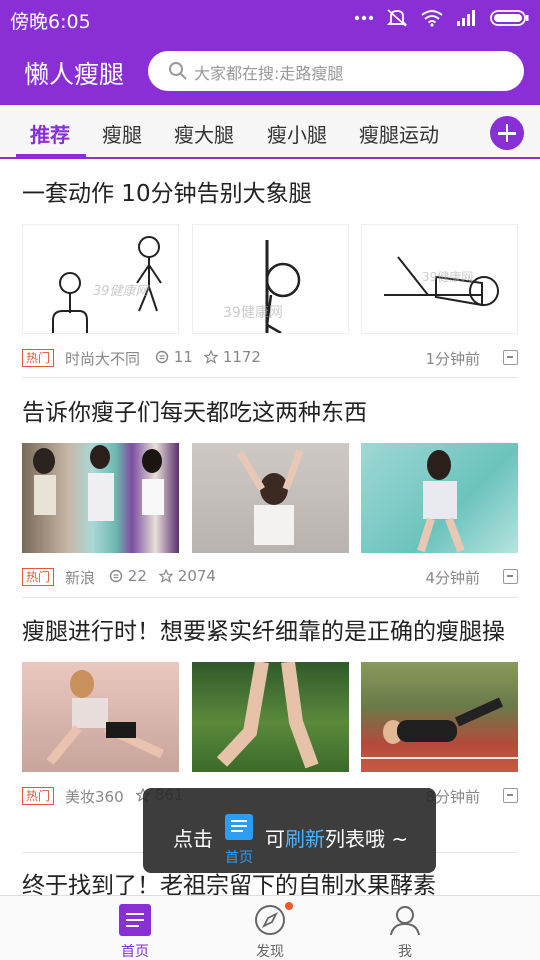 The height and width of the screenshot is (960, 540). I want to click on tab-slim-calves: 瘦小腿, so click(297, 133).